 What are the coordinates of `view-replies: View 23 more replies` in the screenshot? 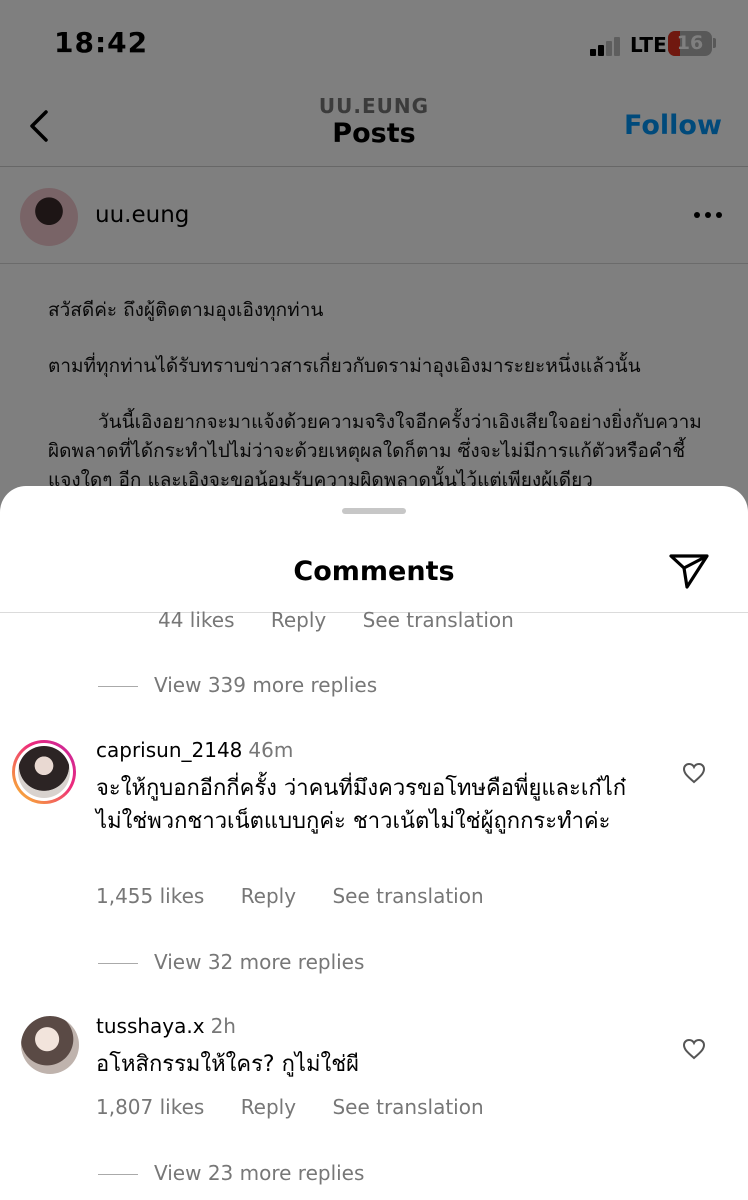 It's located at (231, 1173).